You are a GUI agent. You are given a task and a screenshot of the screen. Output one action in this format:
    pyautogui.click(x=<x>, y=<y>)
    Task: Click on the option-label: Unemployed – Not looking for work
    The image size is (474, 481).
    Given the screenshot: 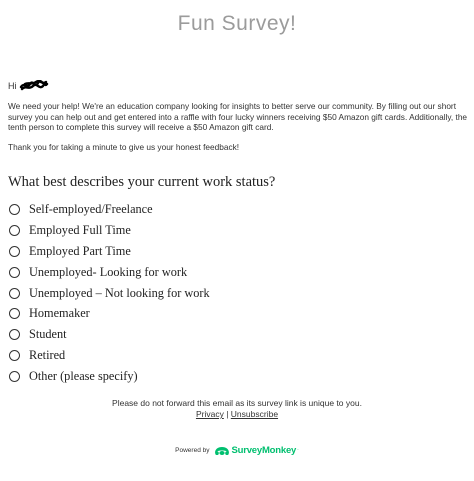 What is the action you would take?
    pyautogui.click(x=119, y=292)
    